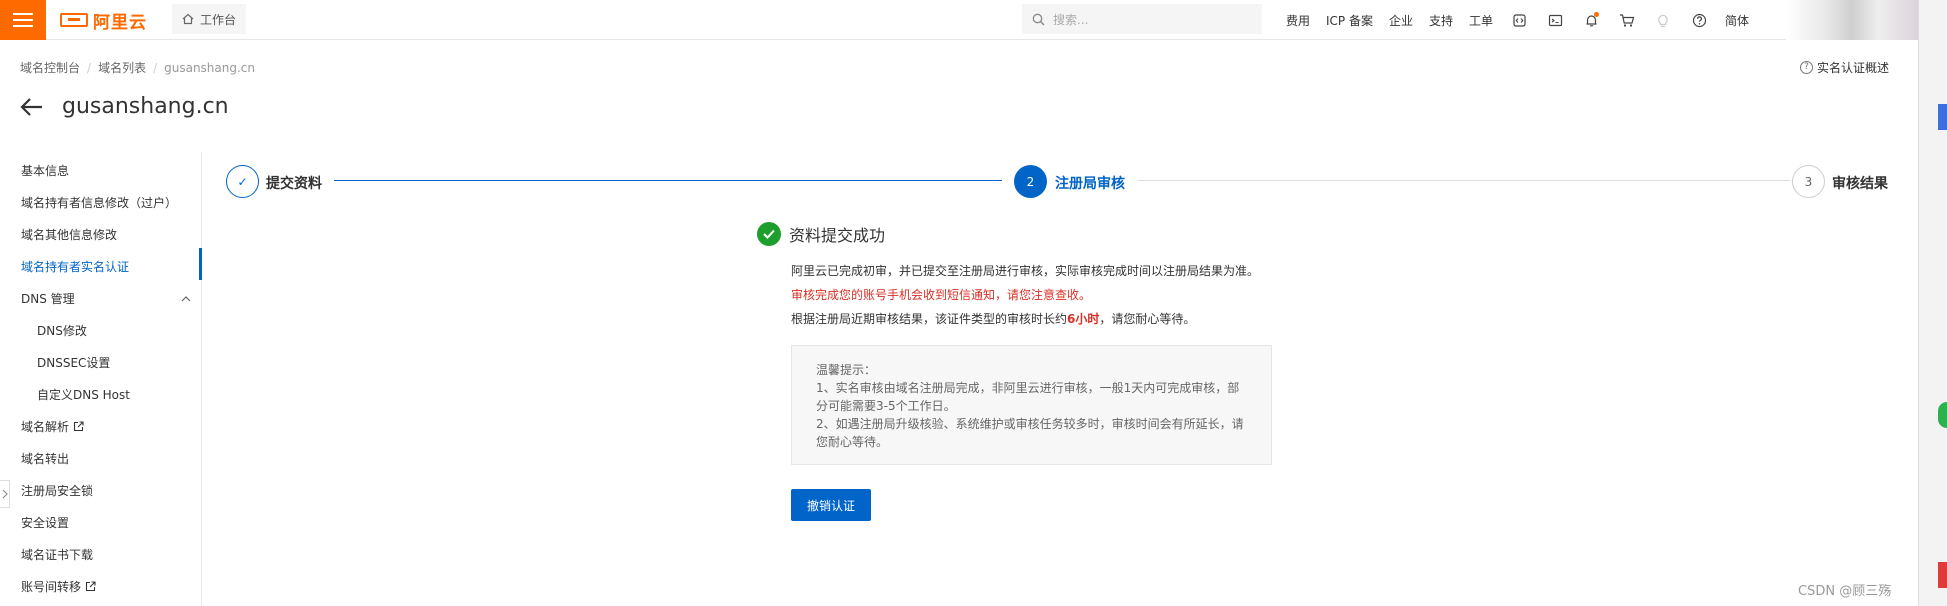 The image size is (1947, 606). What do you see at coordinates (941, 295) in the screenshot?
I see `result-message-sms-notice: 审核完成您的账号手机会收到短信通知，请您注意查收。` at bounding box center [941, 295].